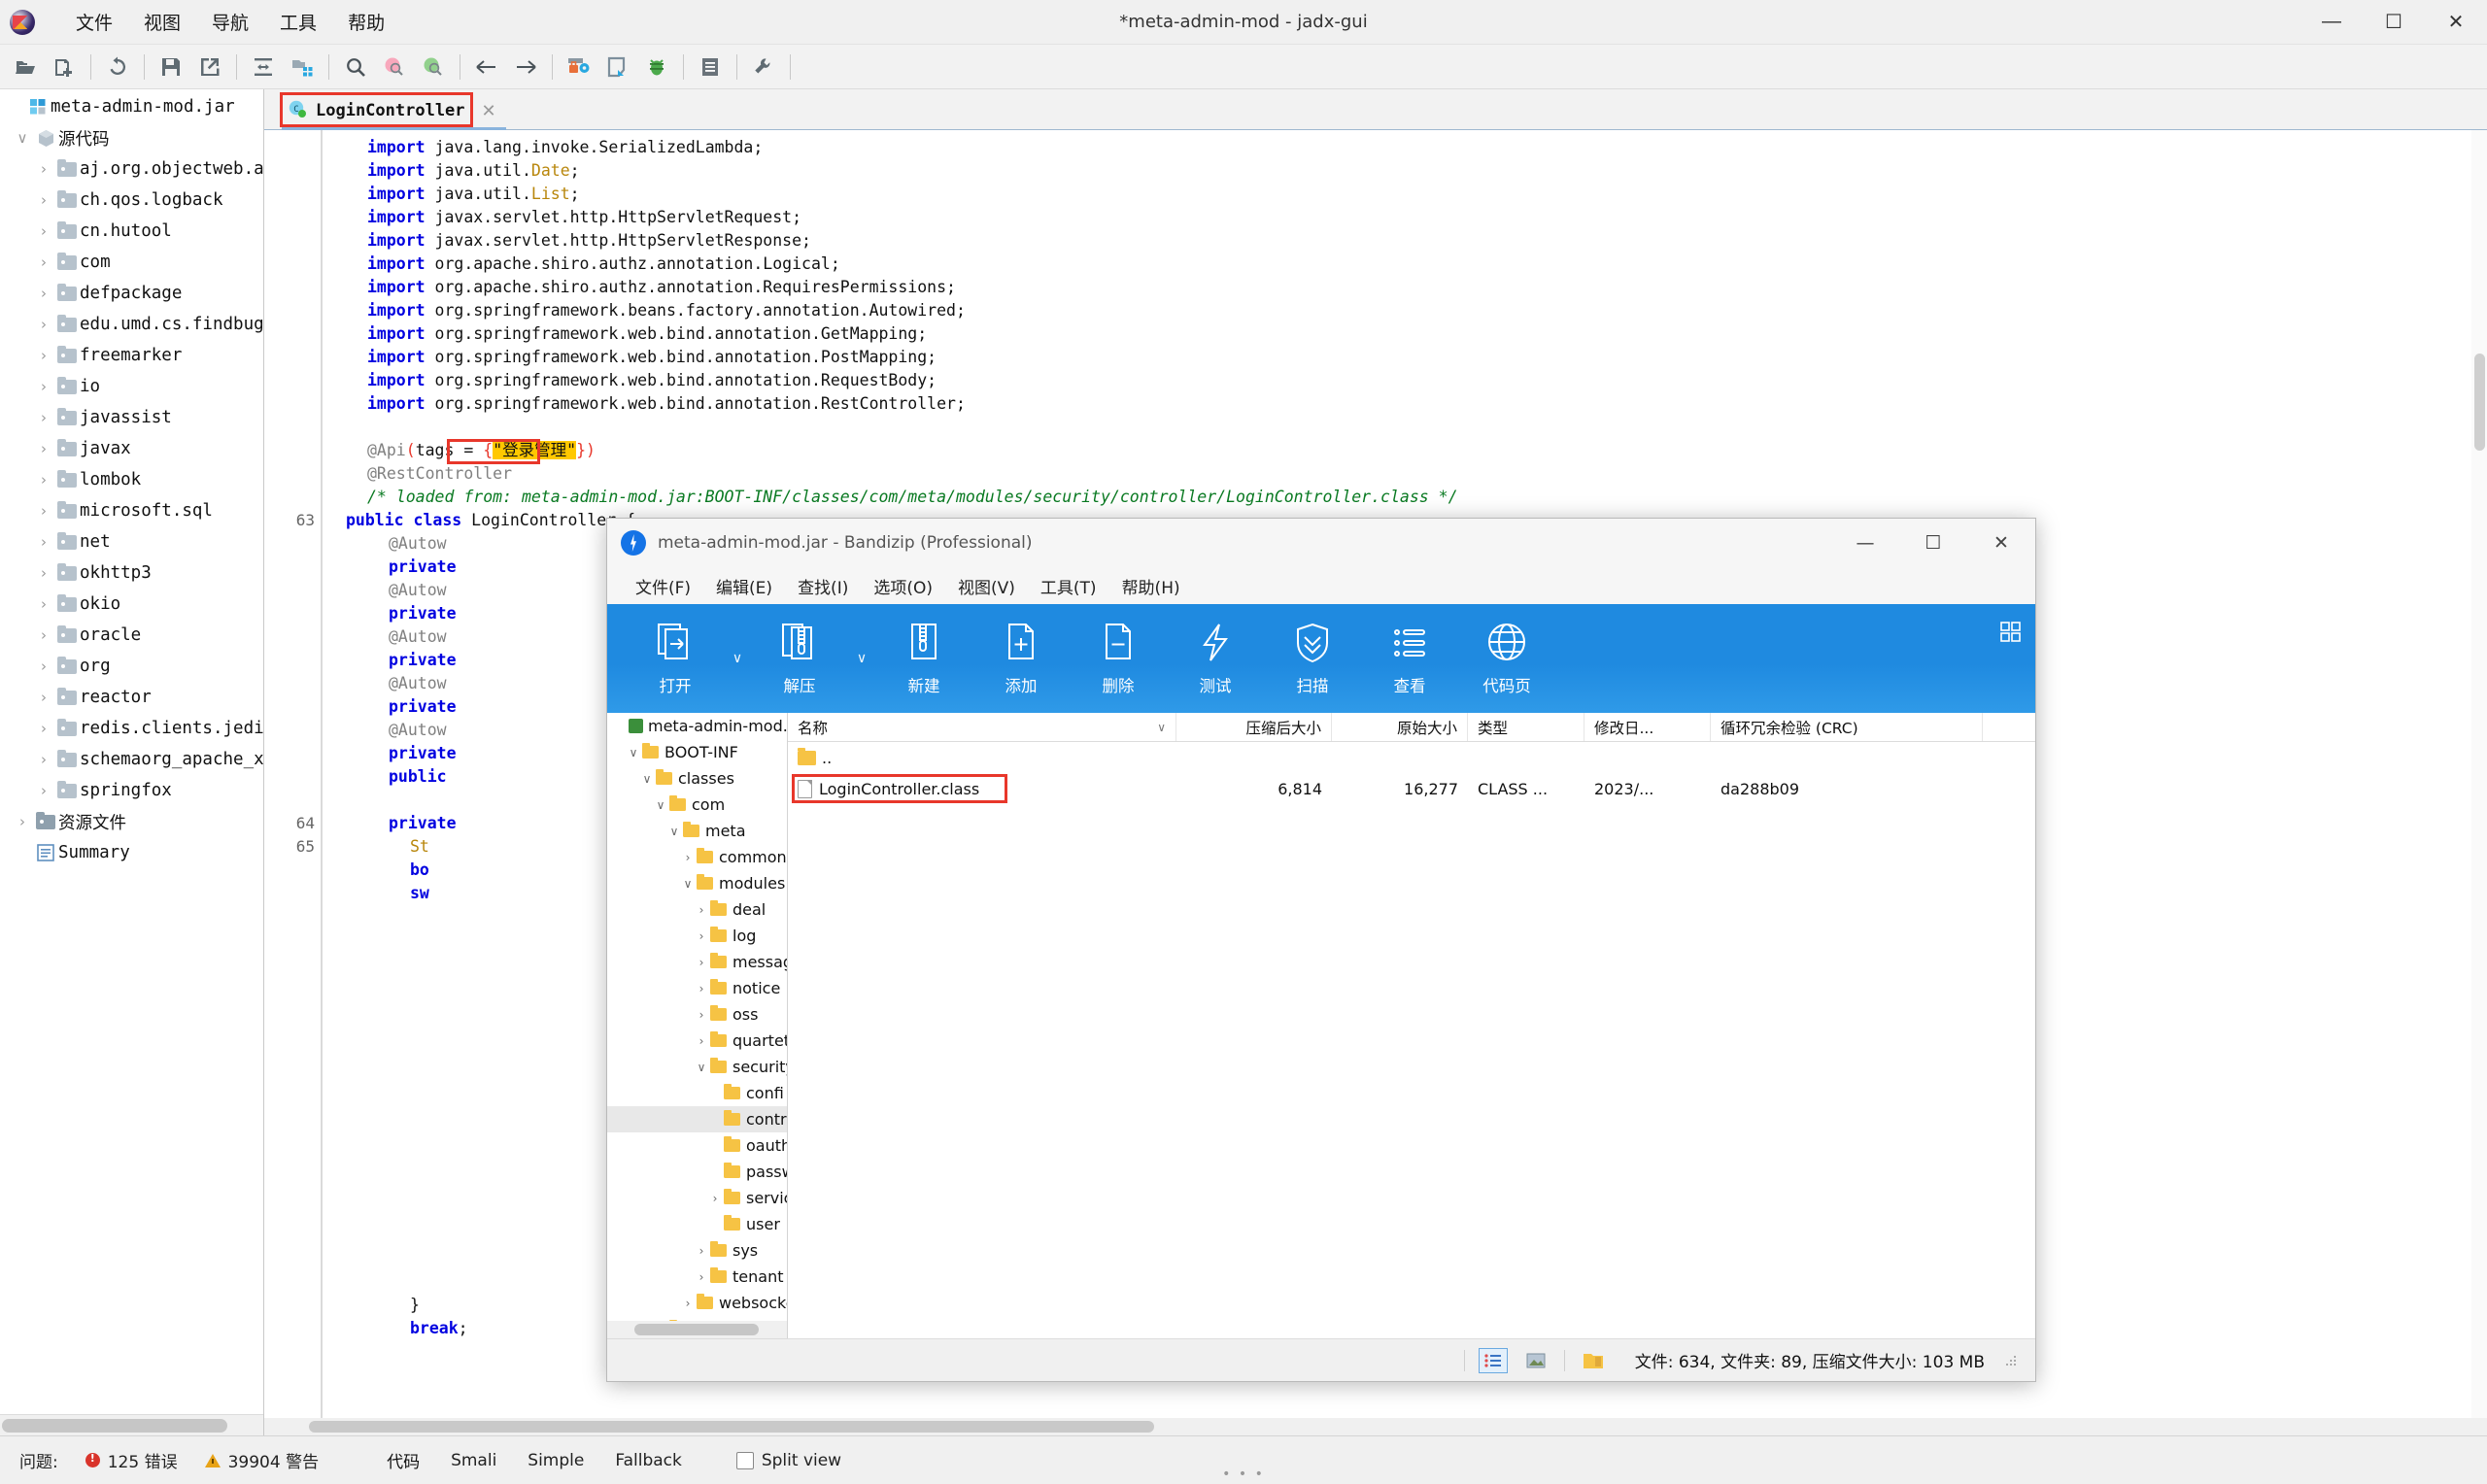 This screenshot has width=2487, height=1484. Describe the element at coordinates (117, 67) in the screenshot. I see `reload-icon` at that location.